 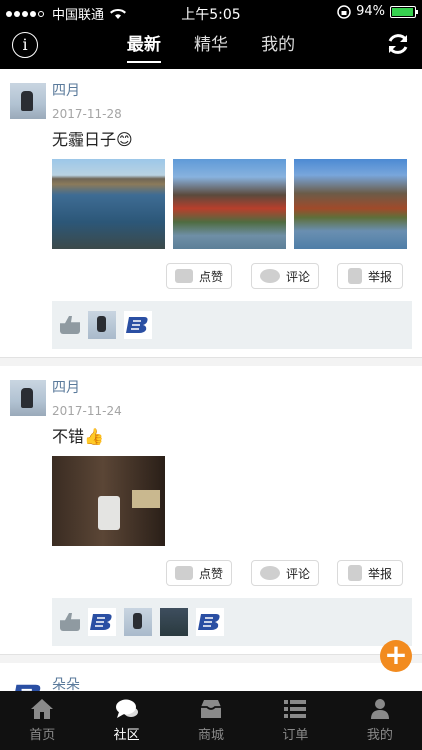 I want to click on bottom-tab-label: 我的, so click(x=379, y=735).